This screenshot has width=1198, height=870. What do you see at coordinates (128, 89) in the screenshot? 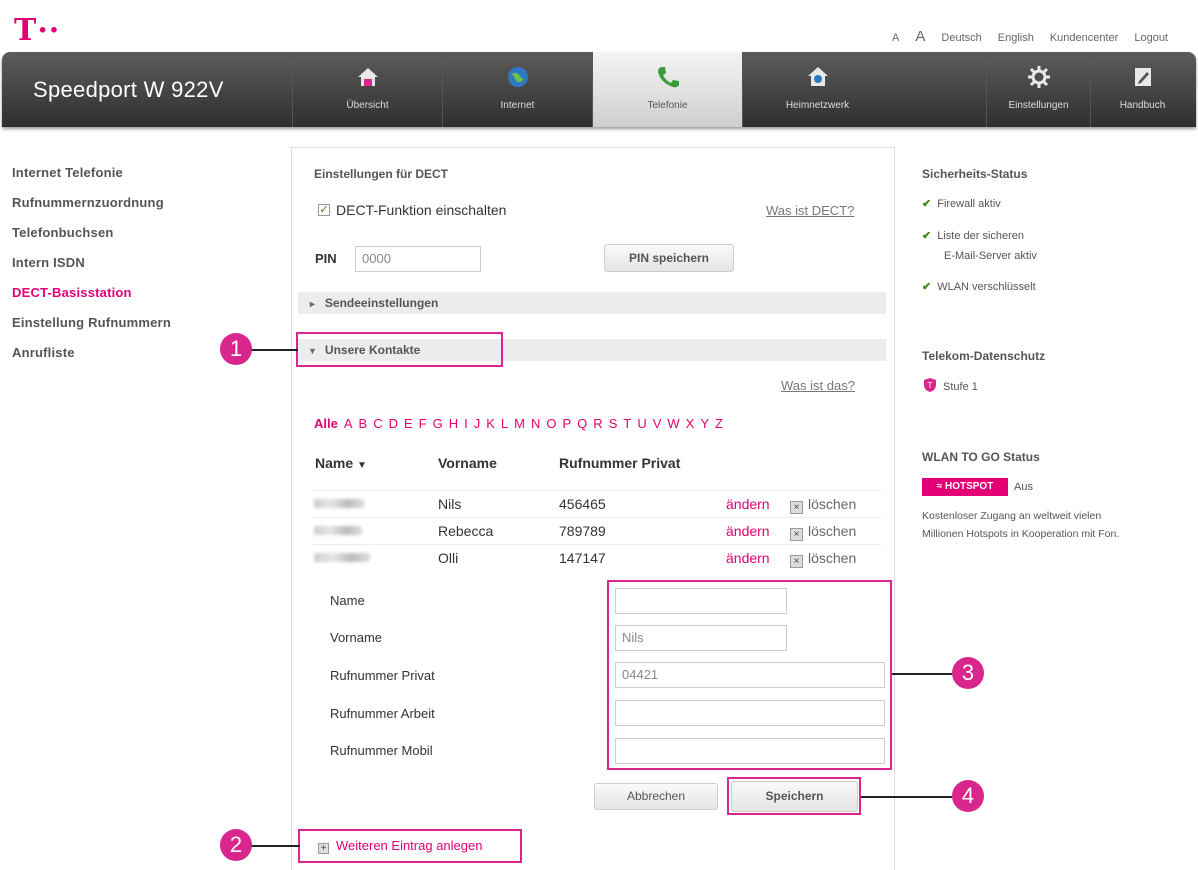
I see `device-name: Speedport W 922V` at bounding box center [128, 89].